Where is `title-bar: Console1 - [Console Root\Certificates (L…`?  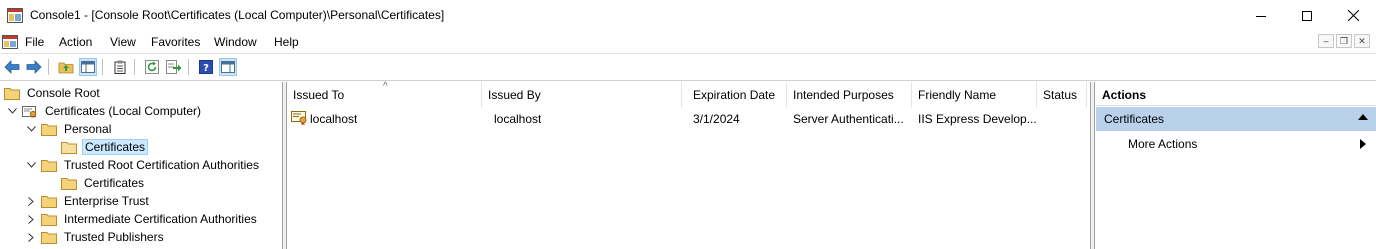
title-bar: Console1 - [Console Root\Certificates (L… is located at coordinates (688, 15).